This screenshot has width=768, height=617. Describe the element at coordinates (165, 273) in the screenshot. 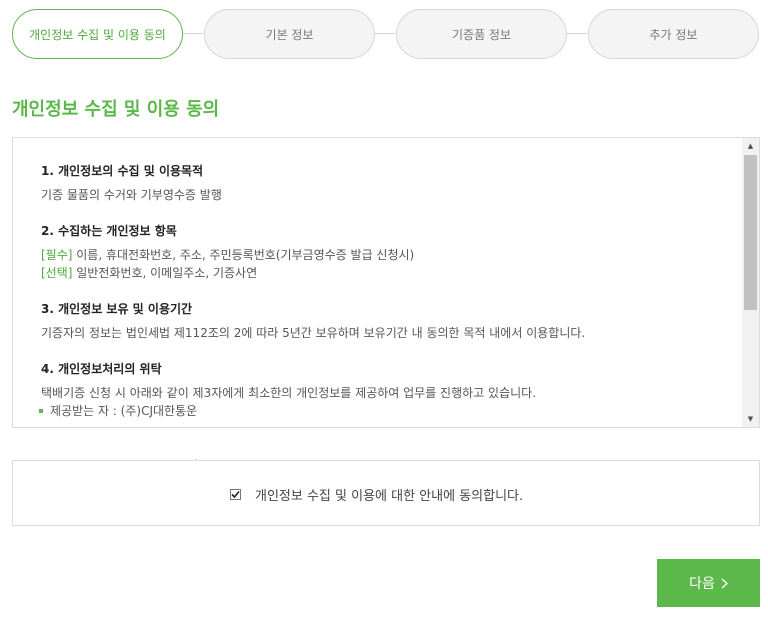

I see `optional-items: 일반전화번호, 이메일주소, 기증사연` at that location.